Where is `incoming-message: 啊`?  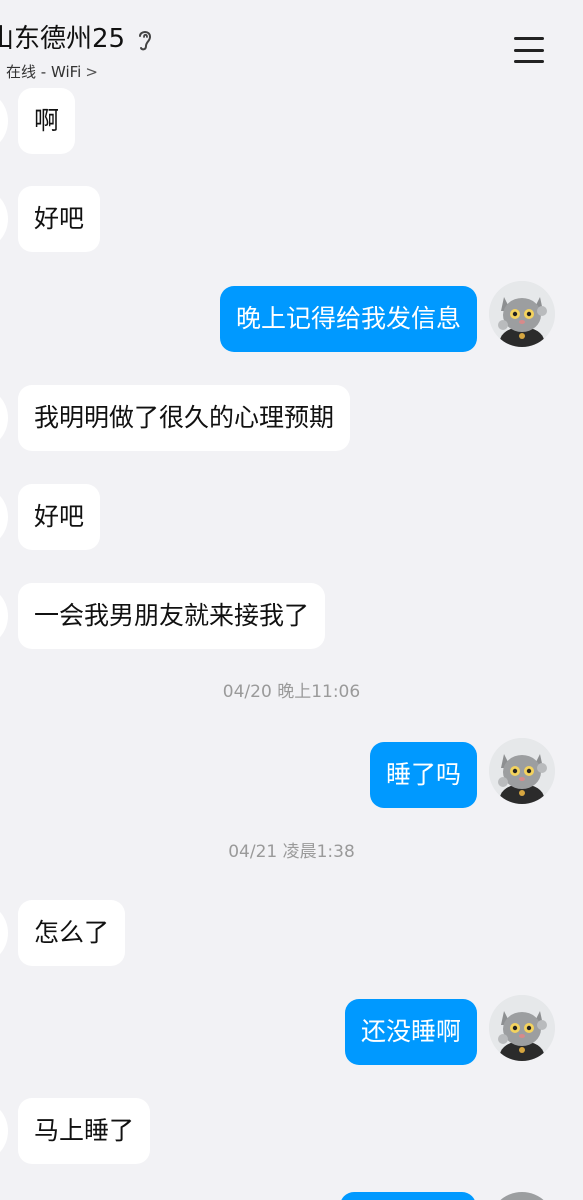
incoming-message: 啊 is located at coordinates (47, 121).